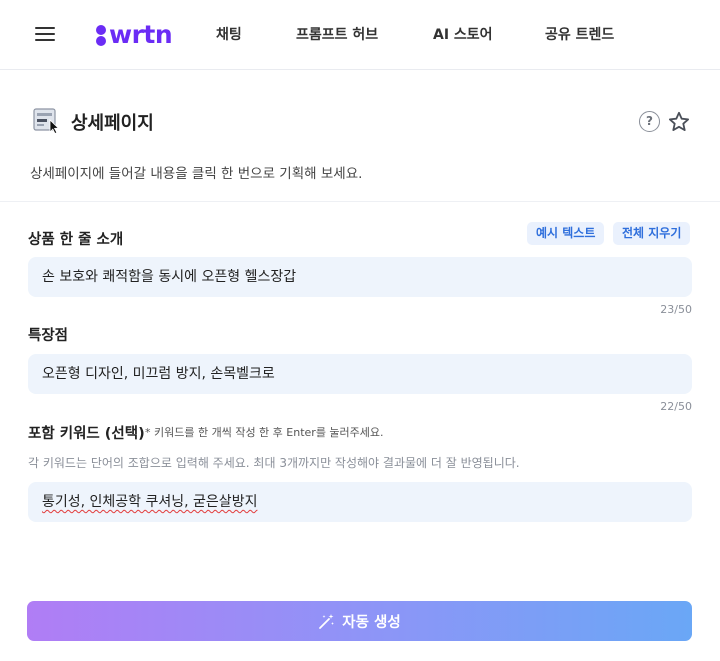 This screenshot has width=720, height=661. What do you see at coordinates (141, 34) in the screenshot?
I see `logo-text: wrtn` at bounding box center [141, 34].